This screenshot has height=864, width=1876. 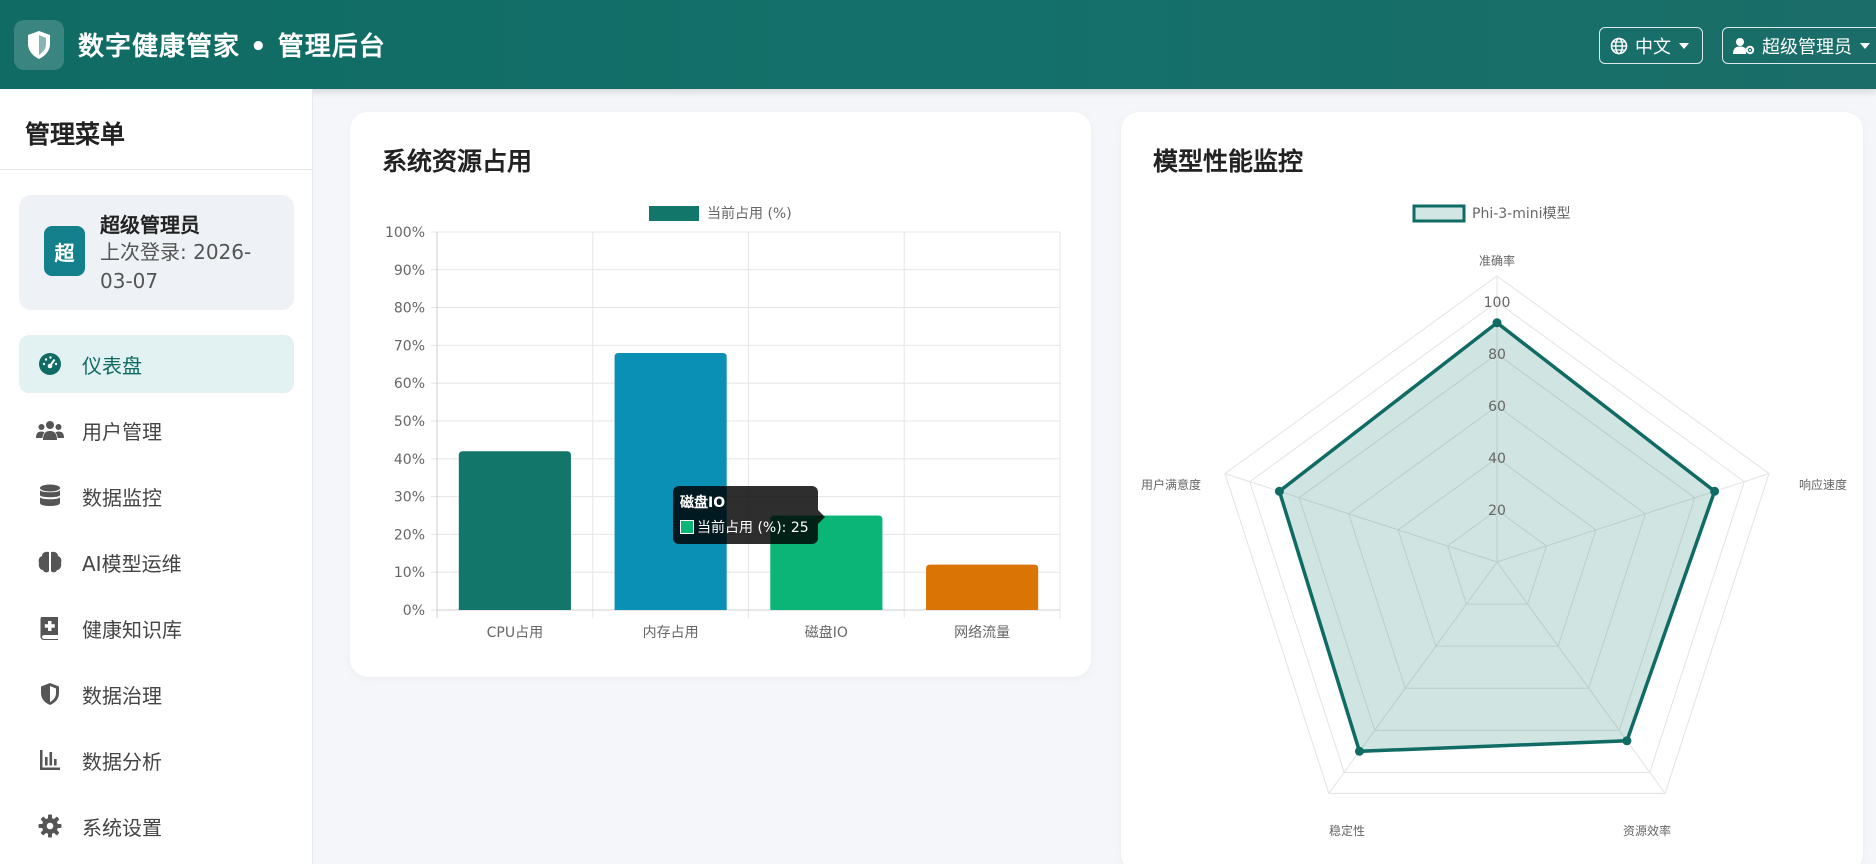 I want to click on sidebar-title: 管理菜单, so click(x=75, y=134).